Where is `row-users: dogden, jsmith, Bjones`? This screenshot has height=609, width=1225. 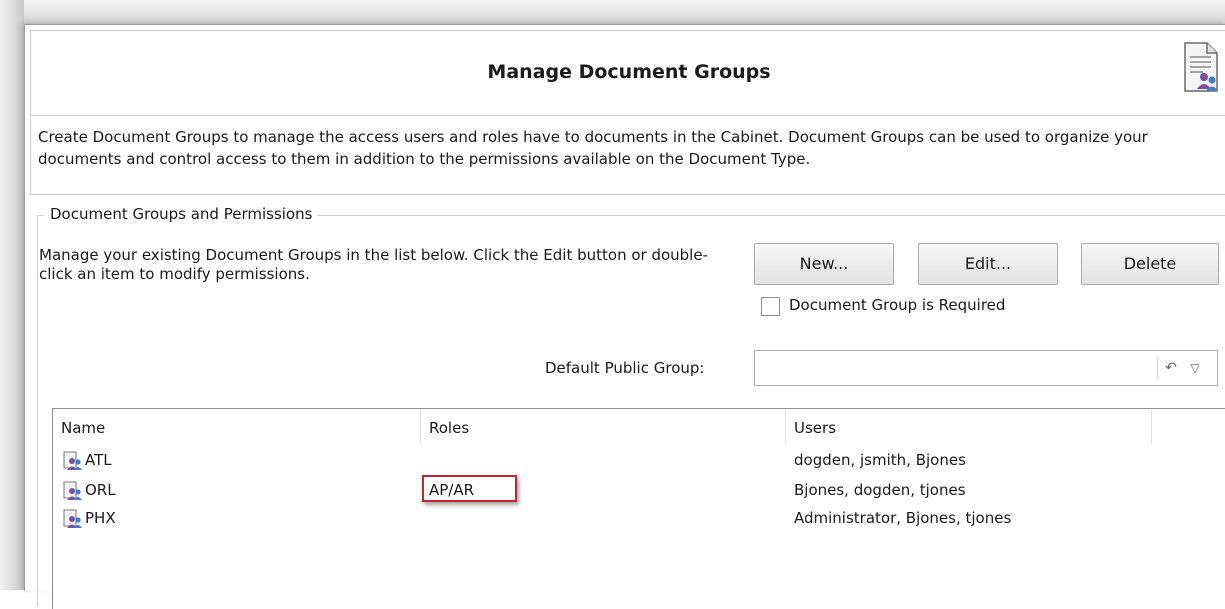 row-users: dogden, jsmith, Bjones is located at coordinates (880, 460).